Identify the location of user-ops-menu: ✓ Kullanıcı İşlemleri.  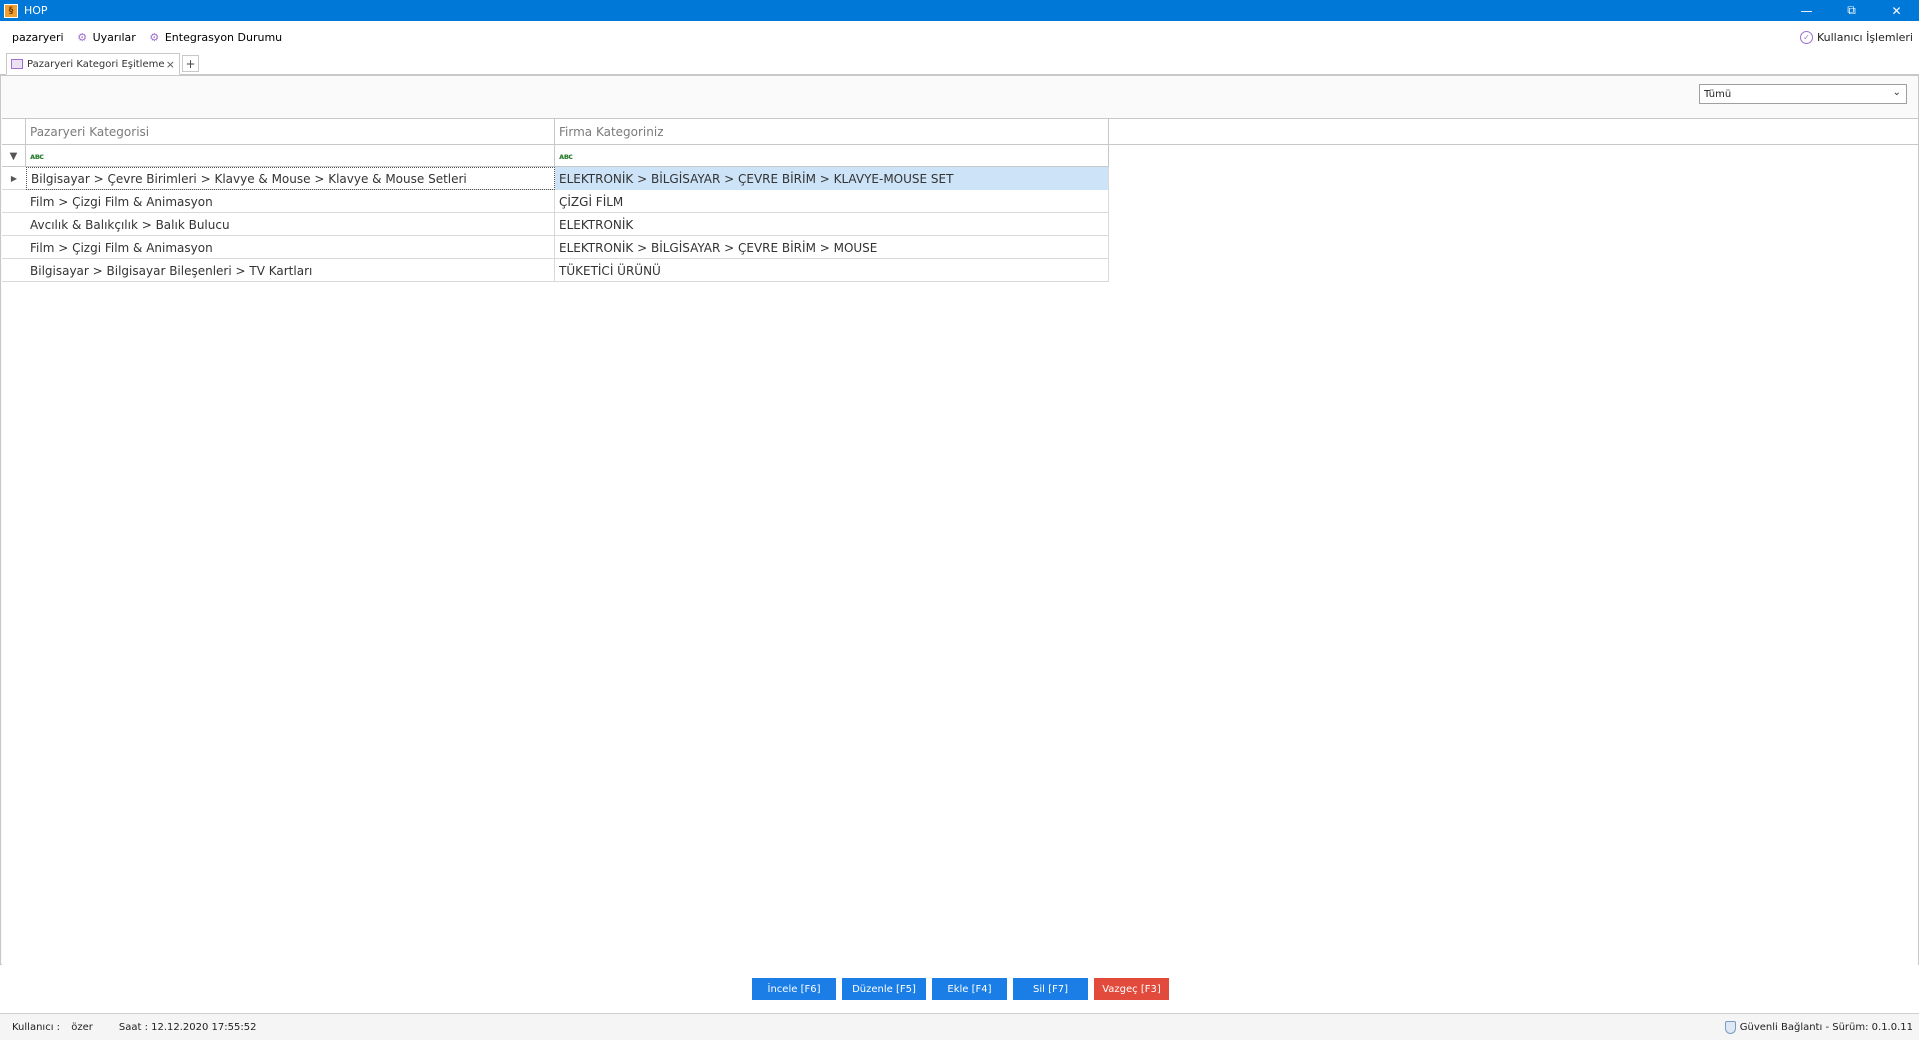
(1856, 37).